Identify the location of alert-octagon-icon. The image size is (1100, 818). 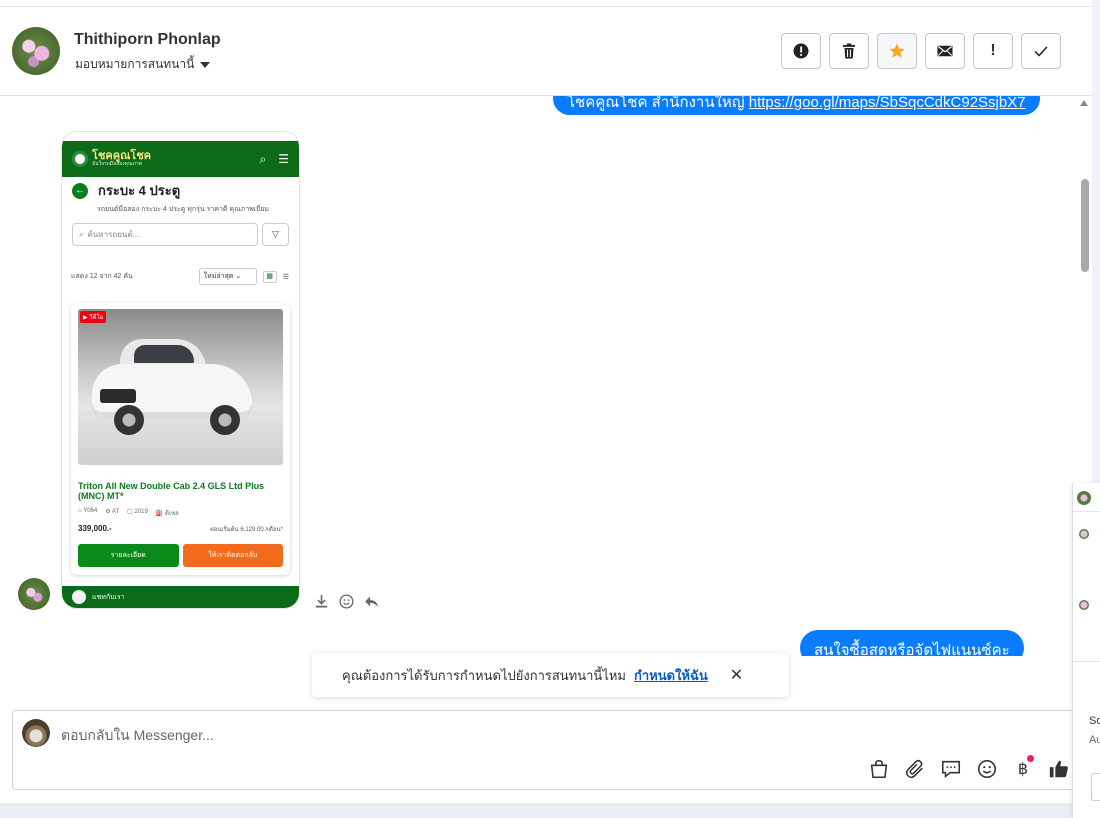
(801, 51).